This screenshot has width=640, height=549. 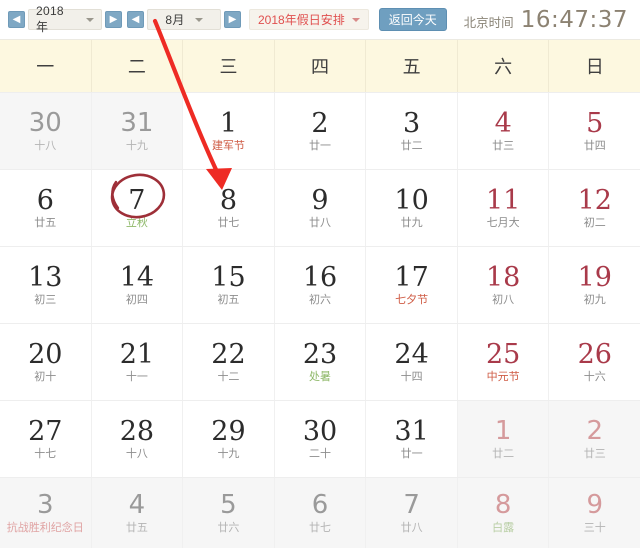 What do you see at coordinates (46, 439) in the screenshot?
I see `calendar-day-cell: 27 十七` at bounding box center [46, 439].